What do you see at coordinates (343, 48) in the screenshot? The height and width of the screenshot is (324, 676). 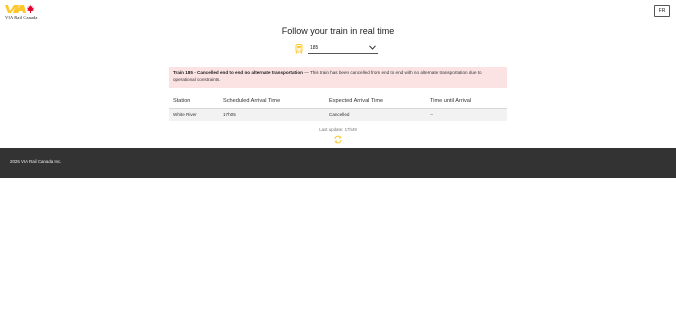 I see `train-number-select: 185` at bounding box center [343, 48].